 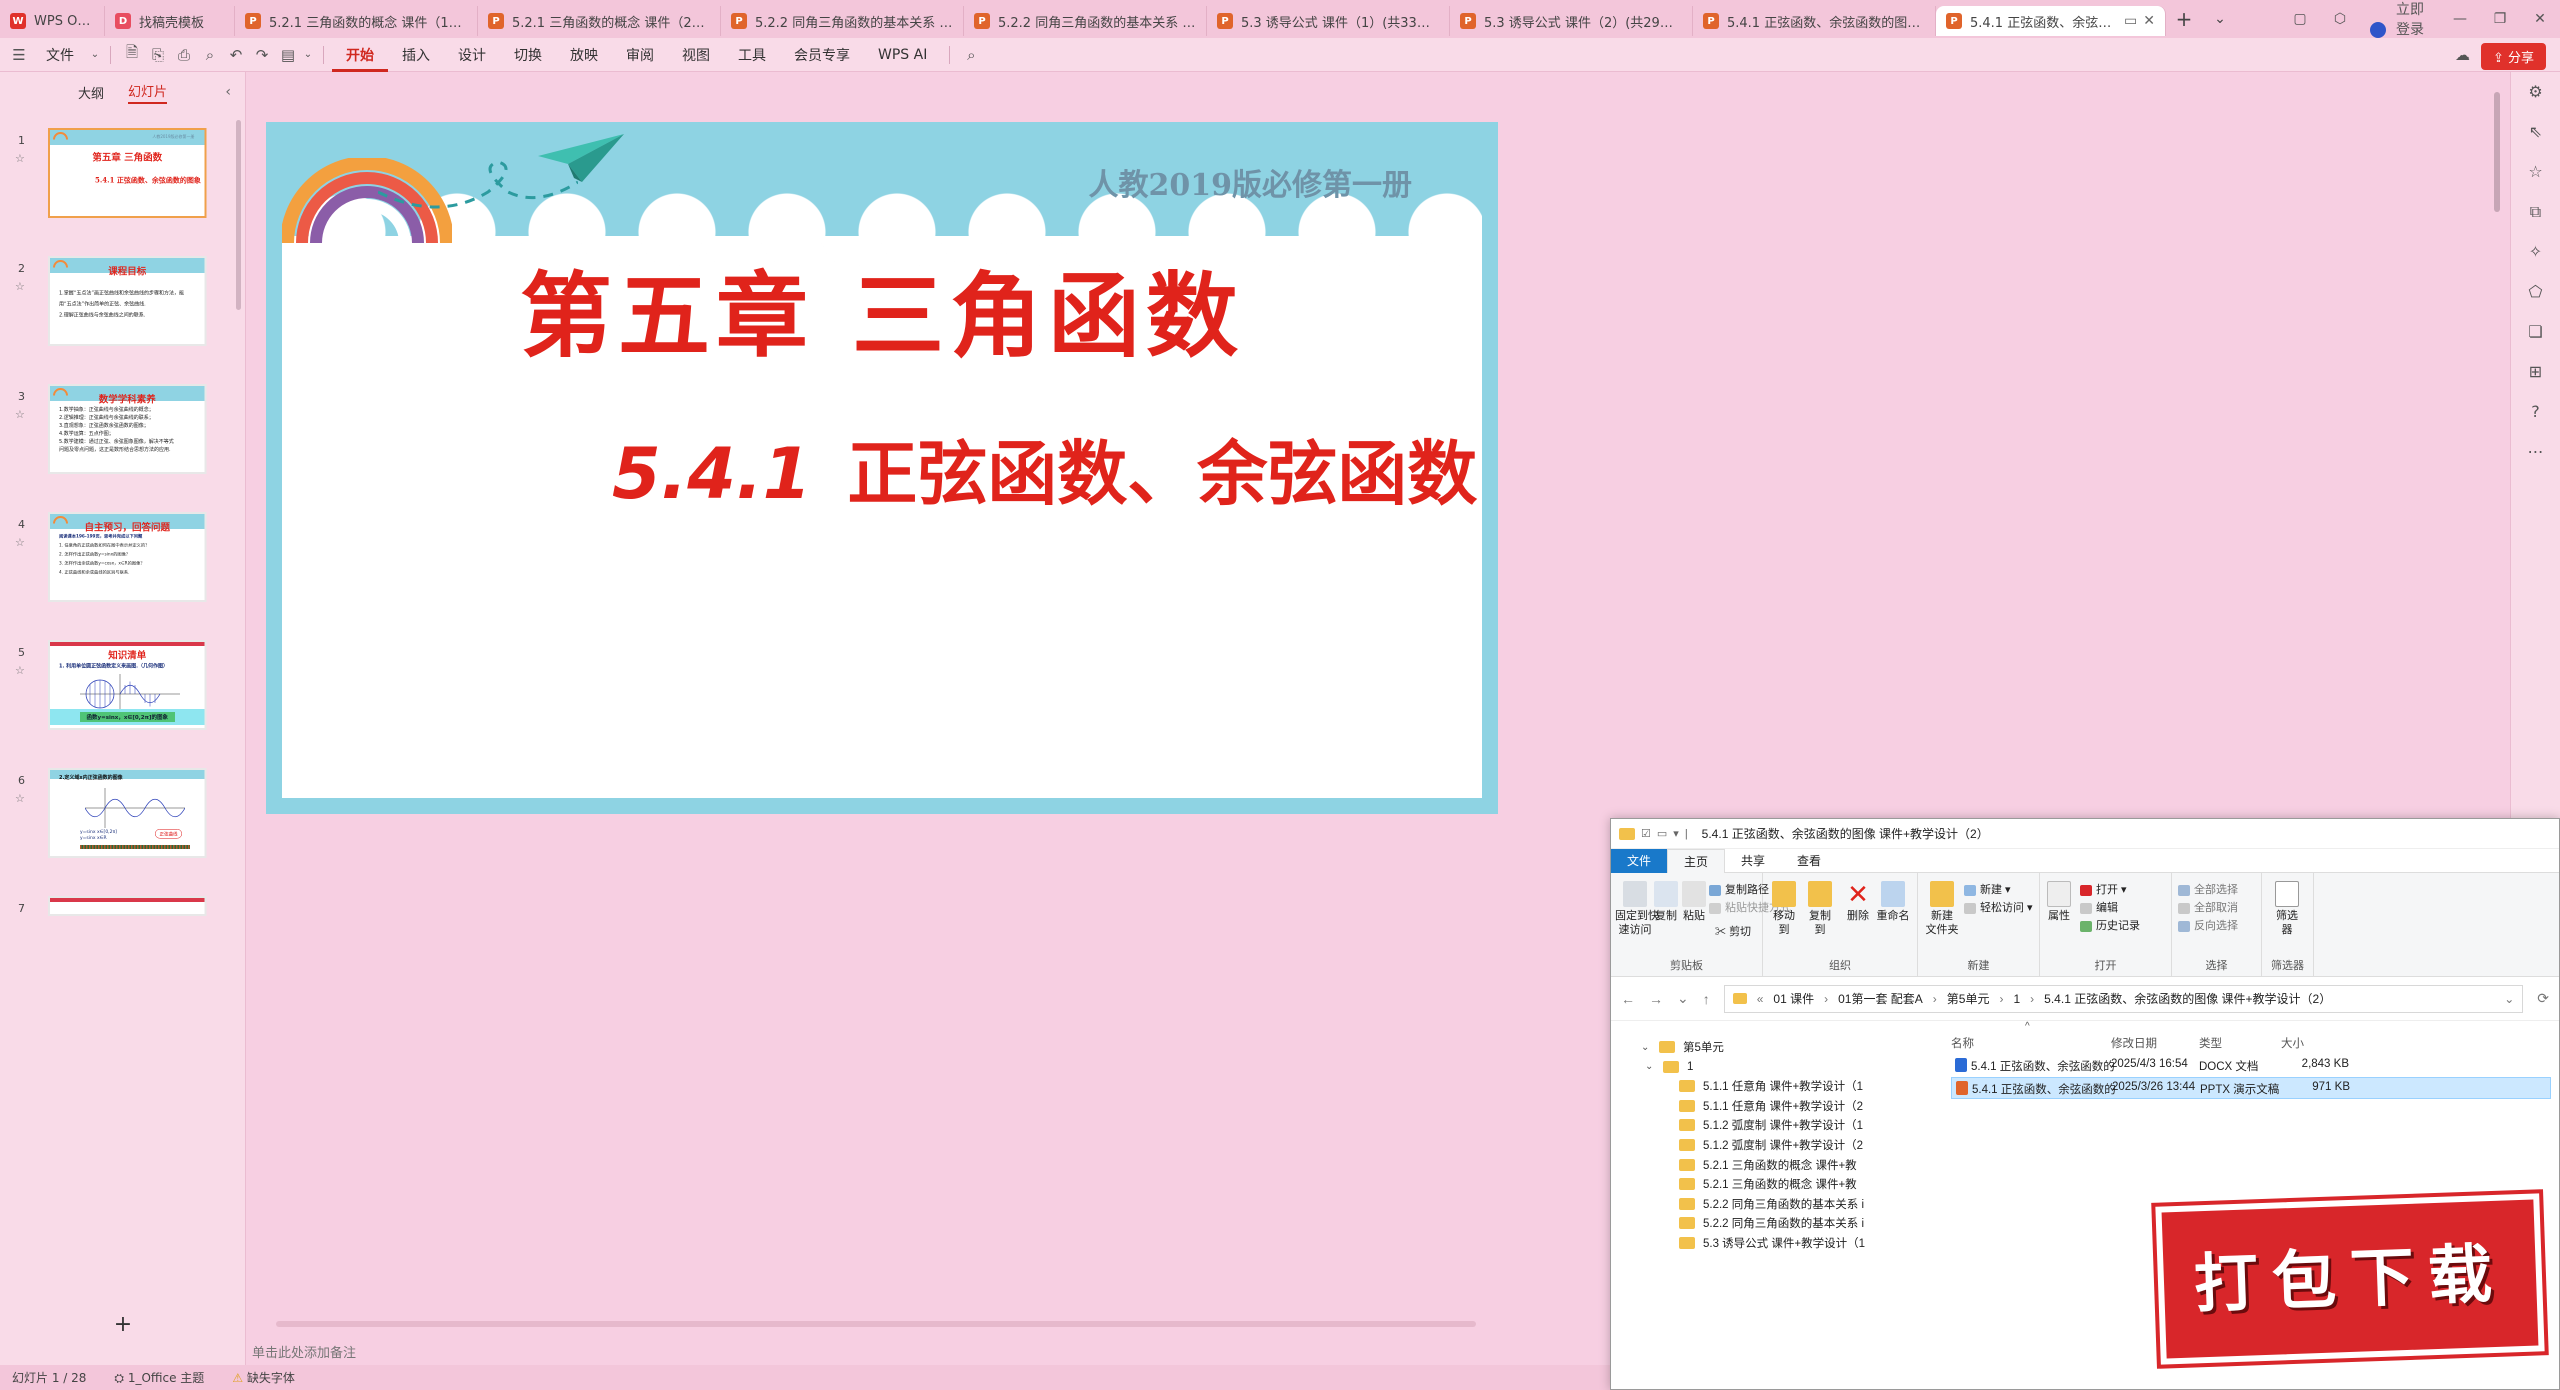 I want to click on share-button: ⇪ 分享, so click(x=2513, y=56).